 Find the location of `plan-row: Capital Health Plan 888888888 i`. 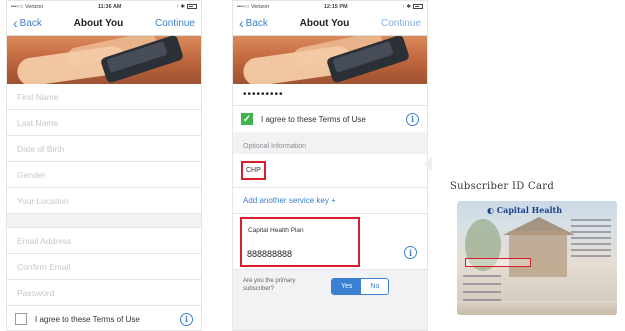

plan-row: Capital Health Plan 888888888 i is located at coordinates (330, 242).